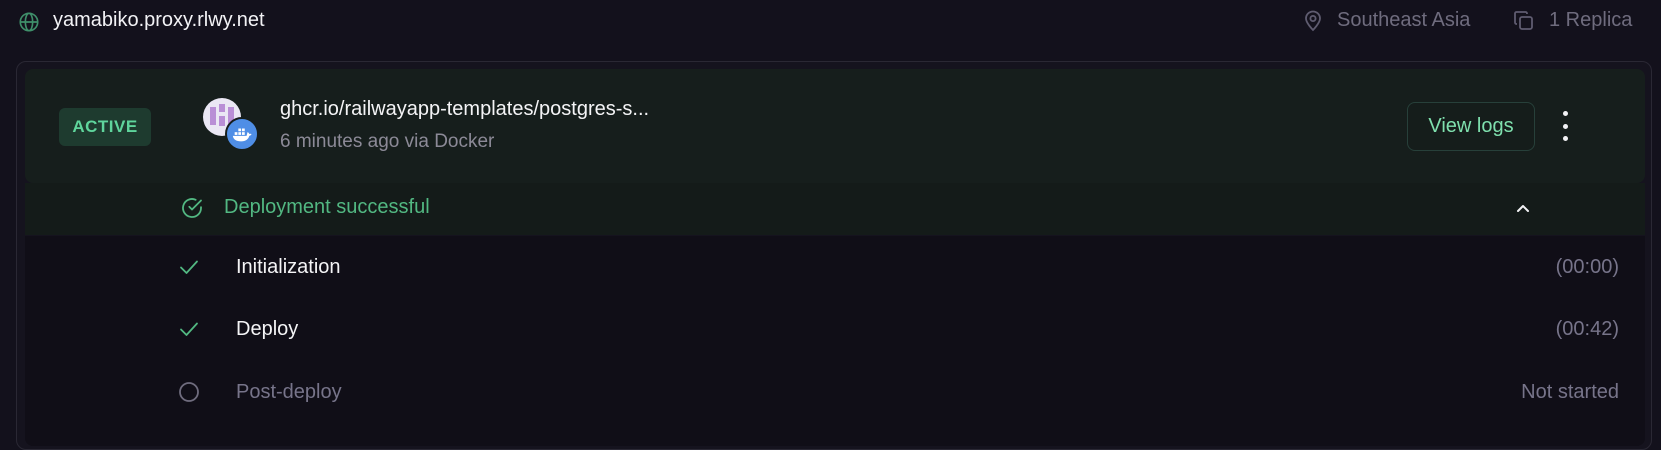 This screenshot has height=450, width=1661. I want to click on status-badge: ACTIVE, so click(105, 127).